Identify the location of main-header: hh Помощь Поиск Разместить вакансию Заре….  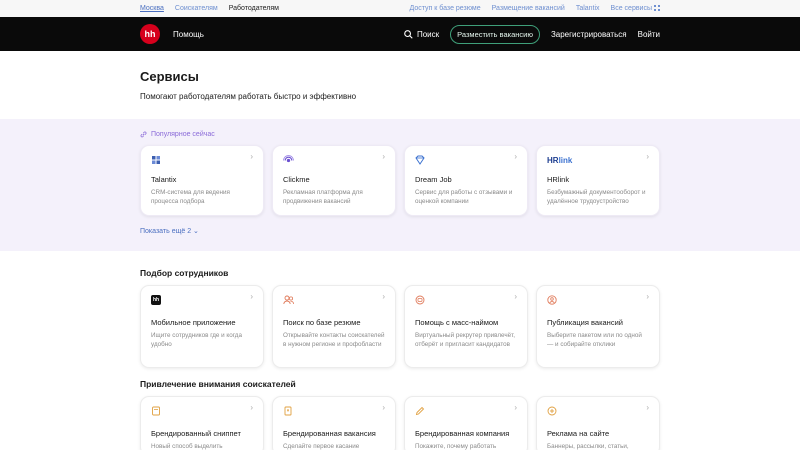
(400, 34).